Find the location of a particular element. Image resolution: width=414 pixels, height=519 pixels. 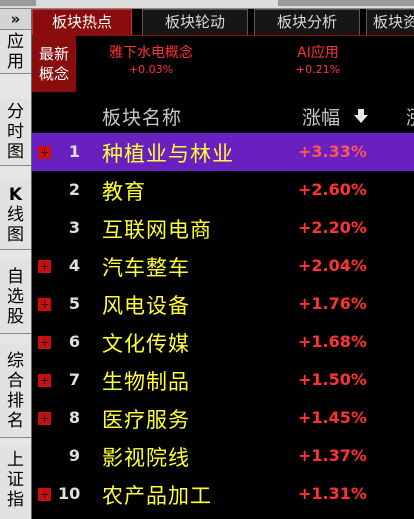

row-sector-name: 医疗服务 is located at coordinates (146, 420).